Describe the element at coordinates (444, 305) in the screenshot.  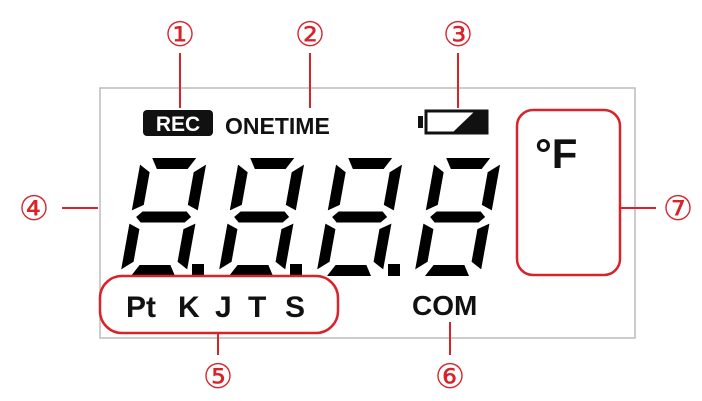
I see `com-label: COM` at that location.